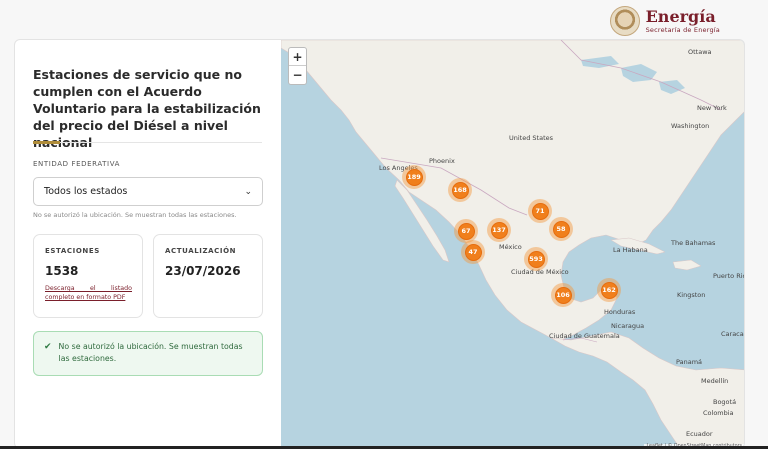  I want to click on cluster-count: 71, so click(540, 211).